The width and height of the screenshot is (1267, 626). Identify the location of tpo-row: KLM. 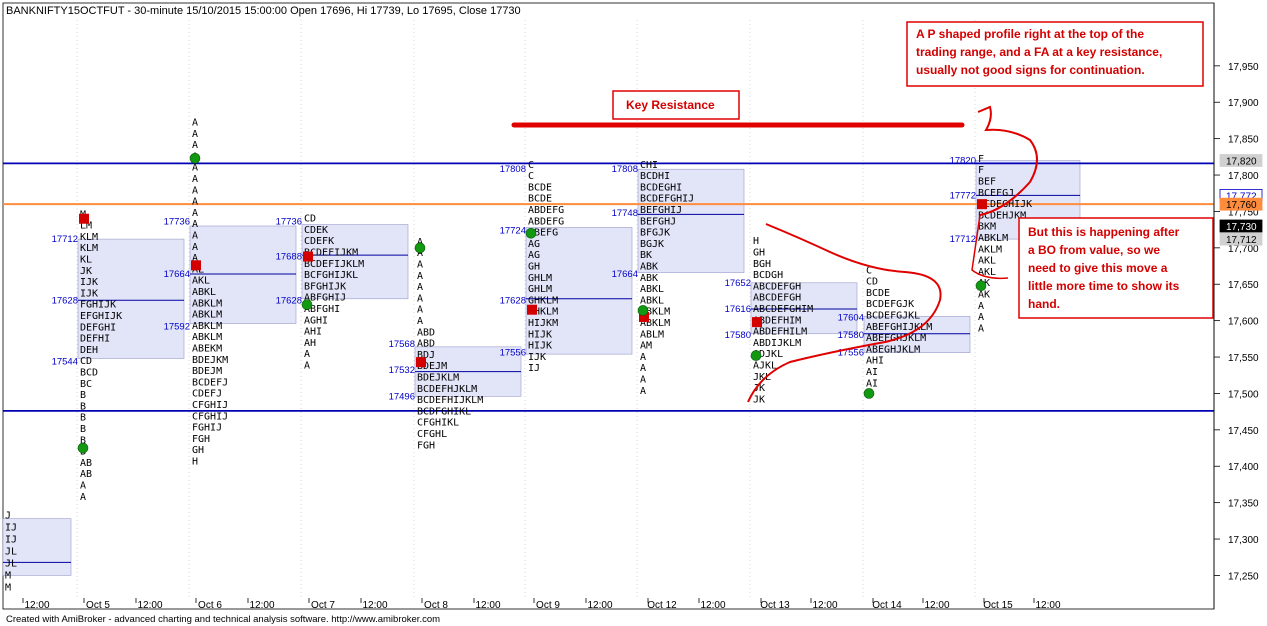
(89, 248).